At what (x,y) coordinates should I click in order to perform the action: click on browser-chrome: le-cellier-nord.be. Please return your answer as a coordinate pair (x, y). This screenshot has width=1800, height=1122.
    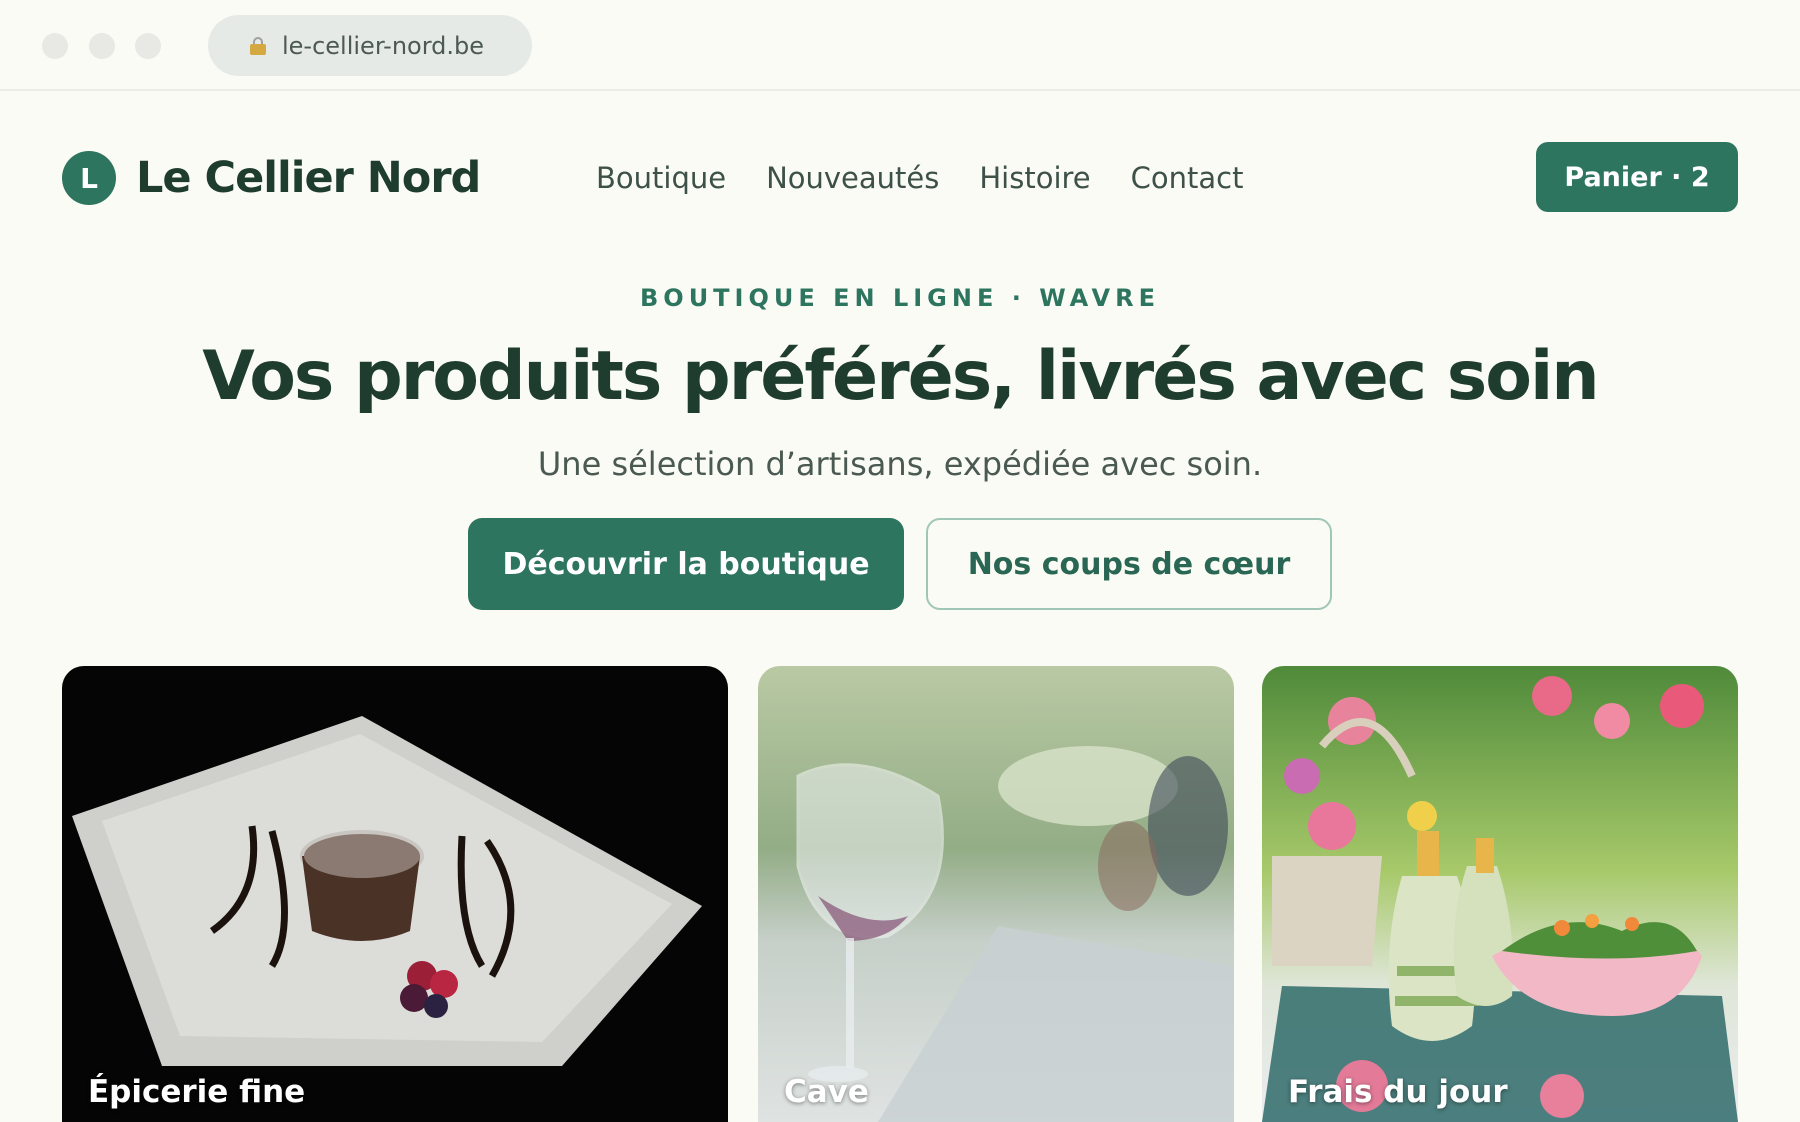
    Looking at the image, I should click on (900, 45).